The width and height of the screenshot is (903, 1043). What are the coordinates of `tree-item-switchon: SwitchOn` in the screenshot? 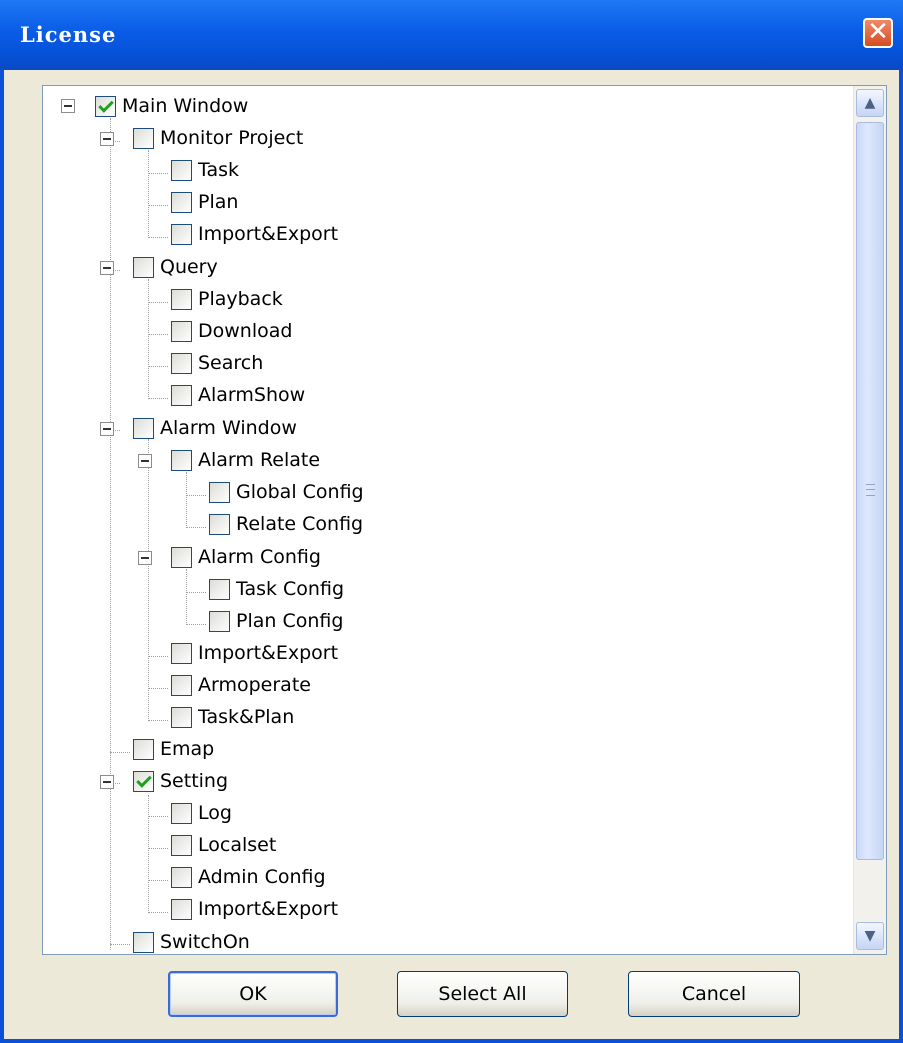 It's located at (191, 941).